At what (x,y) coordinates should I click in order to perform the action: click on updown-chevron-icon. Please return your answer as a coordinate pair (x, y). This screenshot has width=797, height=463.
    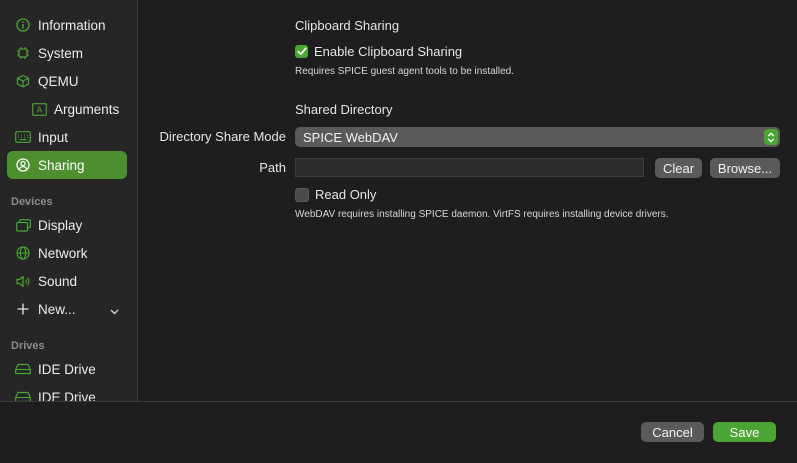
    Looking at the image, I should click on (771, 137).